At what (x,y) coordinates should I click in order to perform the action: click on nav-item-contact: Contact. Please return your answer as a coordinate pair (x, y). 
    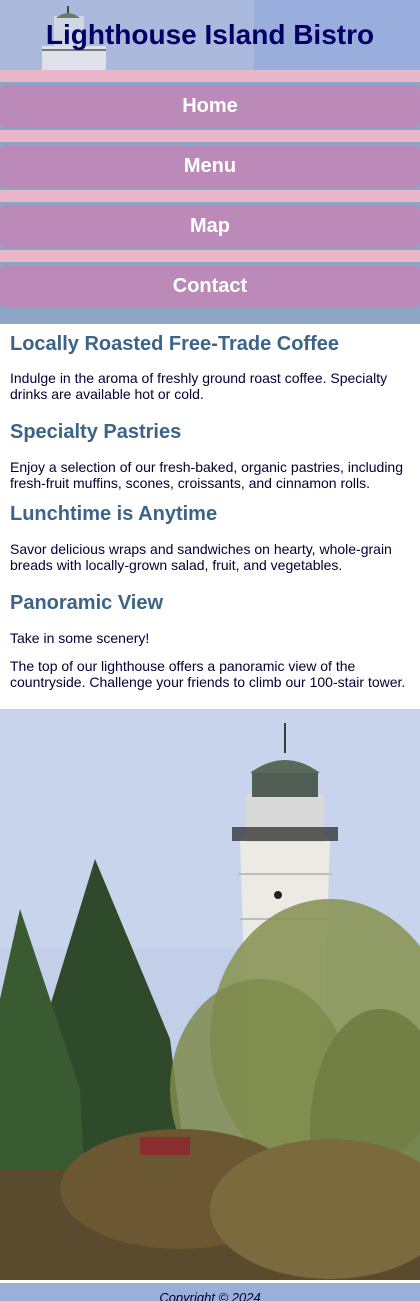
    Looking at the image, I should click on (210, 286).